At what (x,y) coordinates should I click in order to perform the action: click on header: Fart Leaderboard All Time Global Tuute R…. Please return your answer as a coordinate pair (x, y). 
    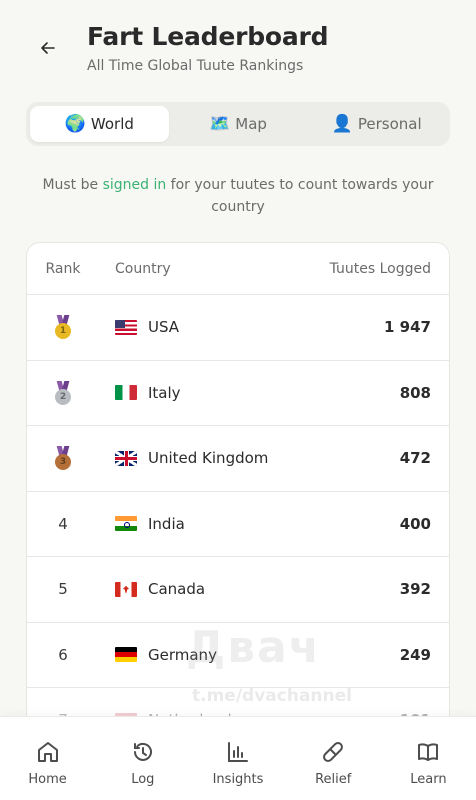
    Looking at the image, I should click on (238, 50).